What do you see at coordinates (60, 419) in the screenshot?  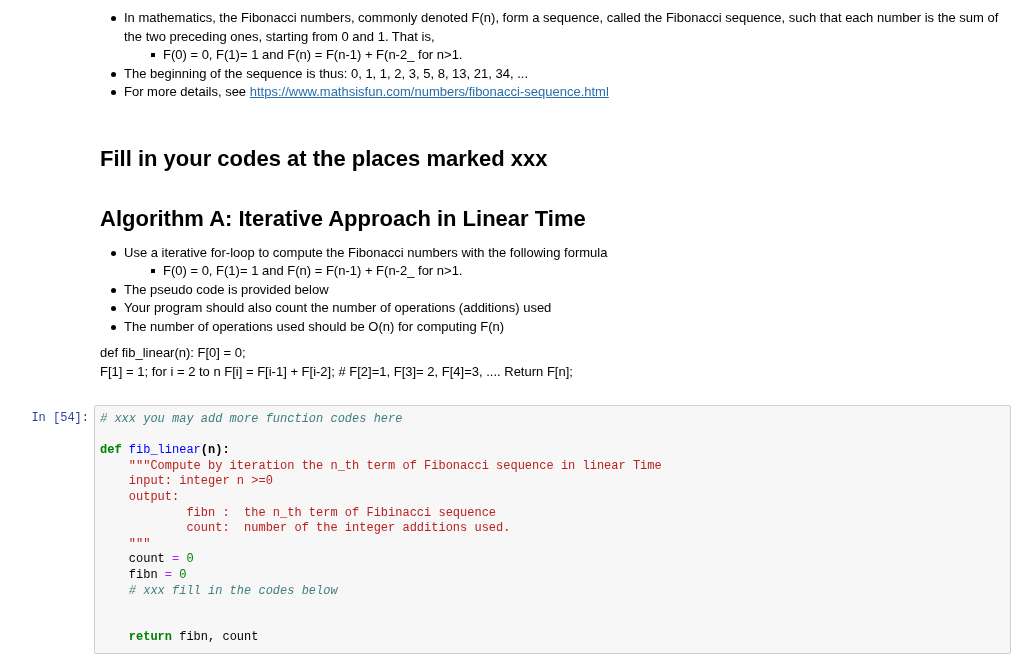 I see `cell-prompt: In [54]:` at bounding box center [60, 419].